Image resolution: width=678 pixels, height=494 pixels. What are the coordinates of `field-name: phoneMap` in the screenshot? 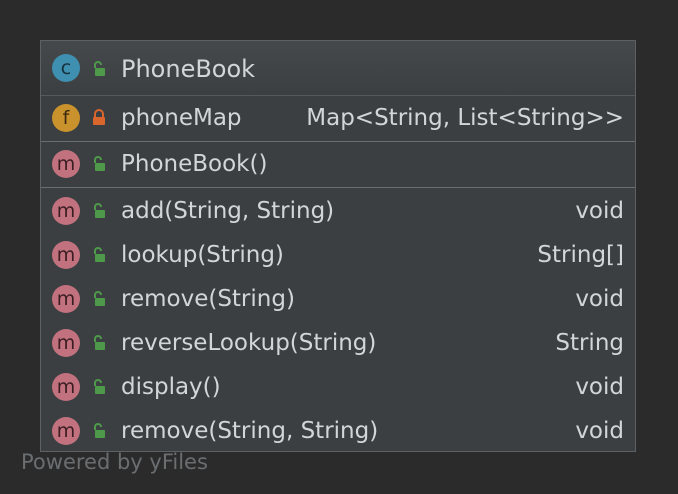 It's located at (181, 118).